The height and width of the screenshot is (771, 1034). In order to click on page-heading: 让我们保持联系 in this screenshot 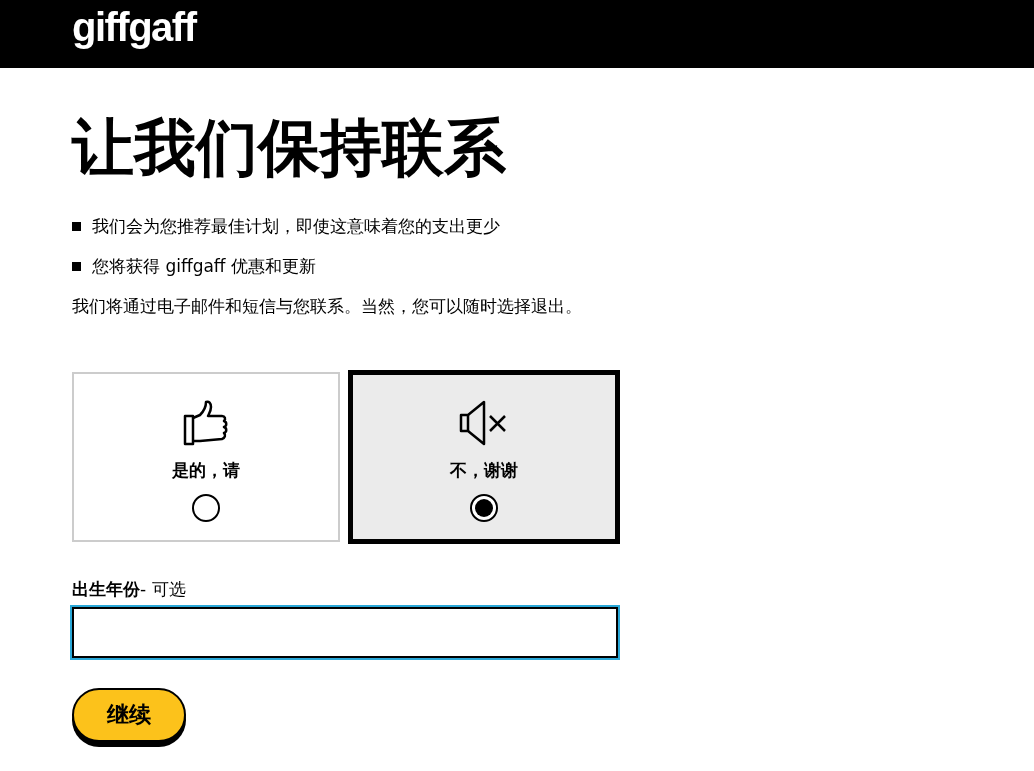, I will do `click(289, 148)`.